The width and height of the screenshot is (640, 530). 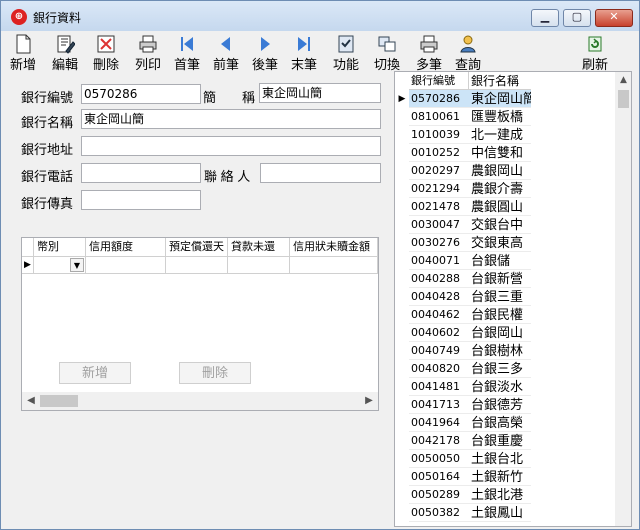 What do you see at coordinates (334, 265) in the screenshot?
I see `grid-cell-lc-unredeemed` at bounding box center [334, 265].